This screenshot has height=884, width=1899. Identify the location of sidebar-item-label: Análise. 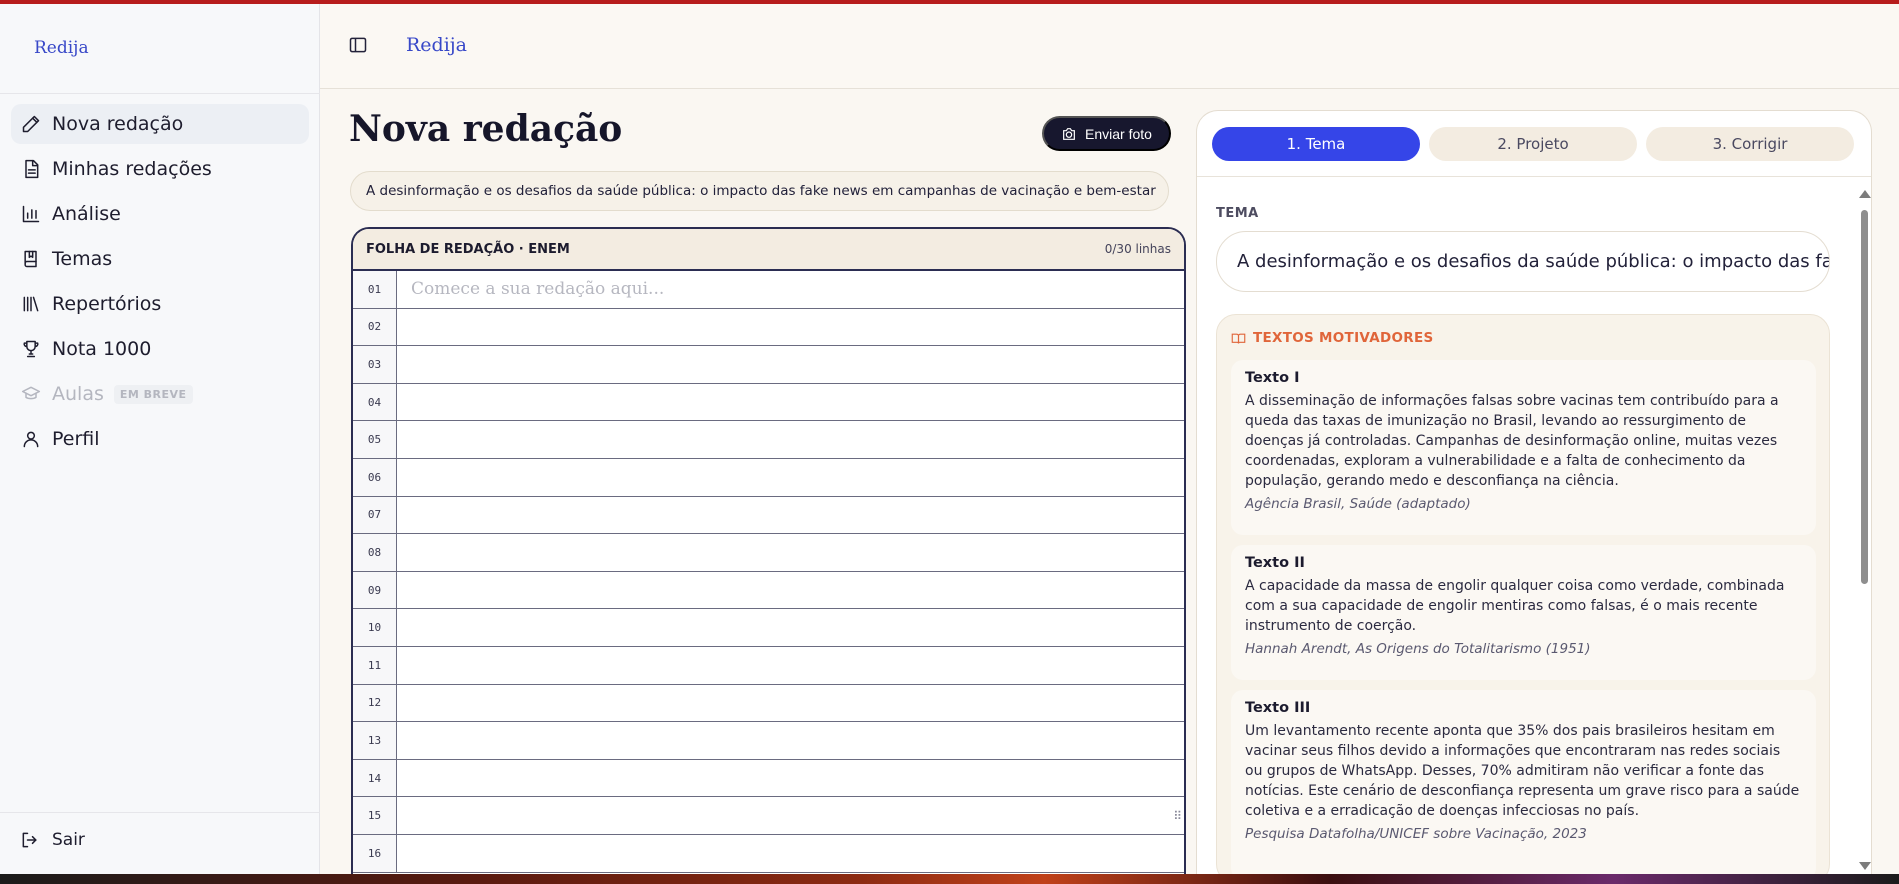
(86, 214).